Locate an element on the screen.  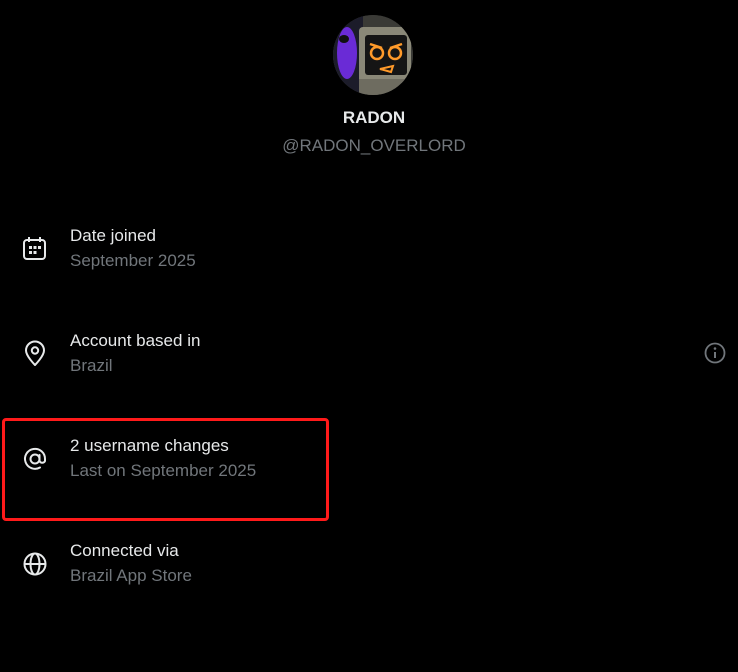
avatar-image is located at coordinates (373, 55).